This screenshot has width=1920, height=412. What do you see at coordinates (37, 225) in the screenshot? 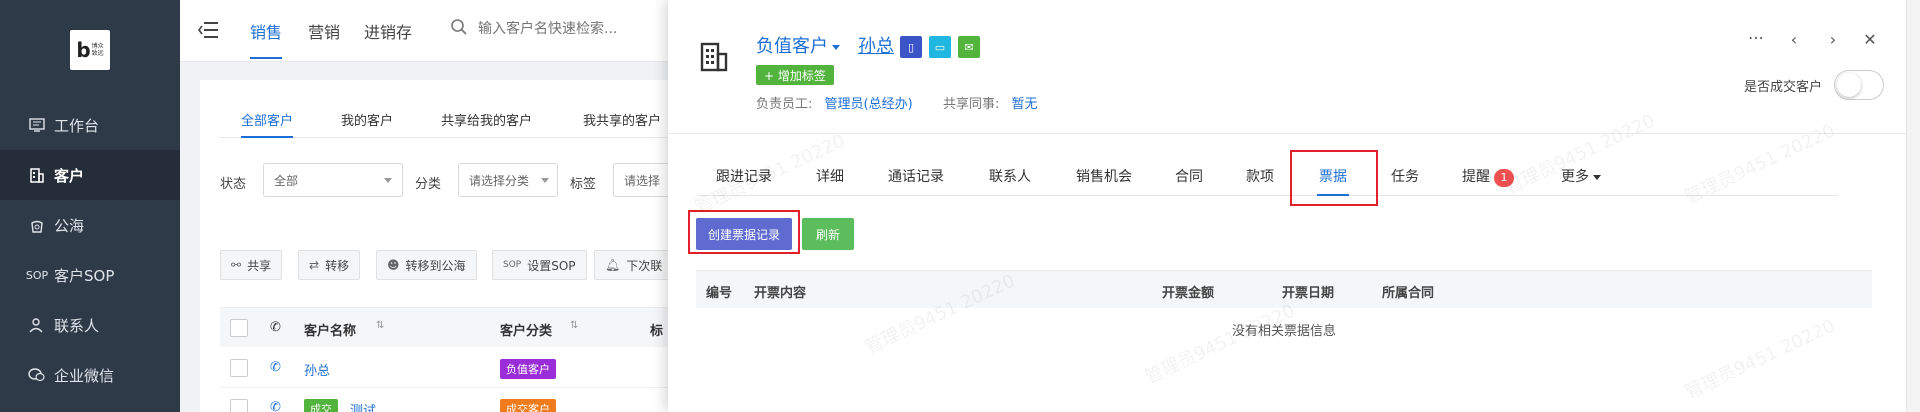
I see `bag-icon` at bounding box center [37, 225].